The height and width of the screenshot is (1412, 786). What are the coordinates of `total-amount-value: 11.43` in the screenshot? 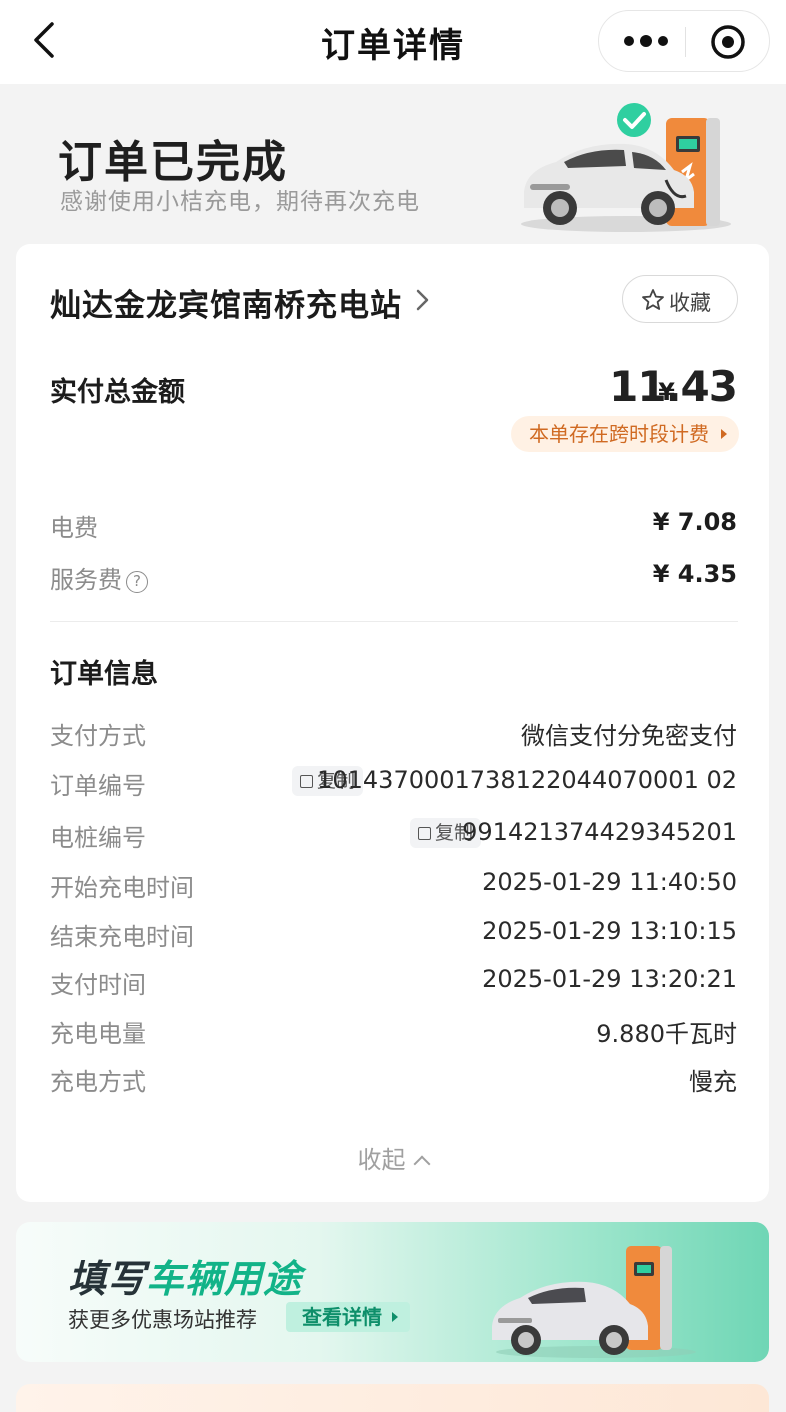 It's located at (673, 386).